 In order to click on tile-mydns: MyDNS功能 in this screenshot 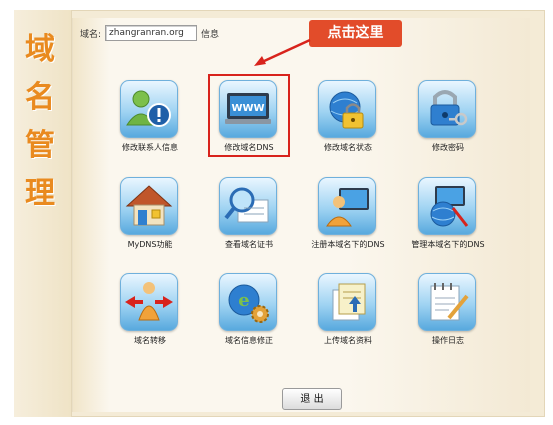, I will do `click(150, 217)`.